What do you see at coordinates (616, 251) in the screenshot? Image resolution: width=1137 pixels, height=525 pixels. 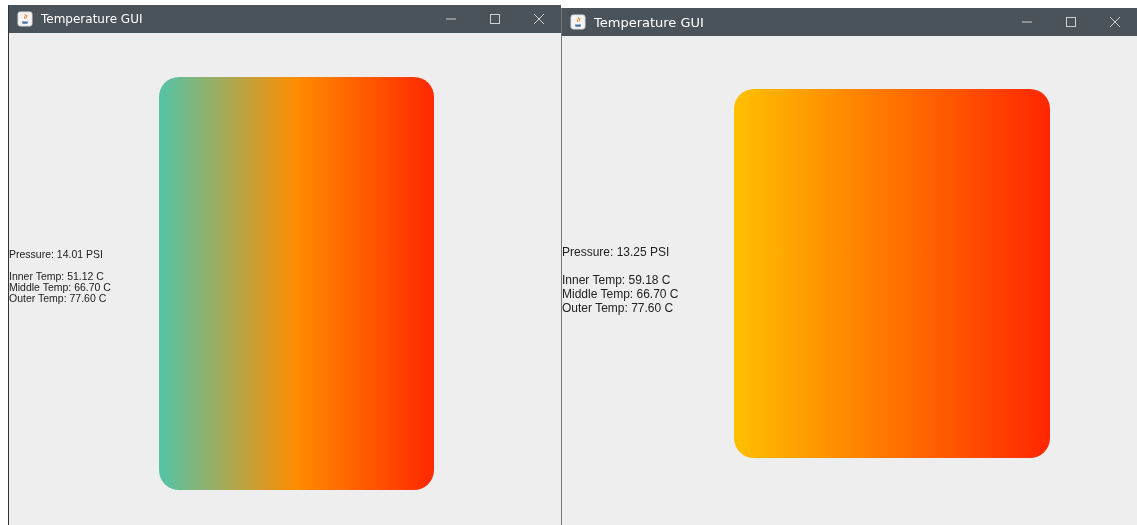 I see `pressure-reading: Pressure: 13.25 PSI` at bounding box center [616, 251].